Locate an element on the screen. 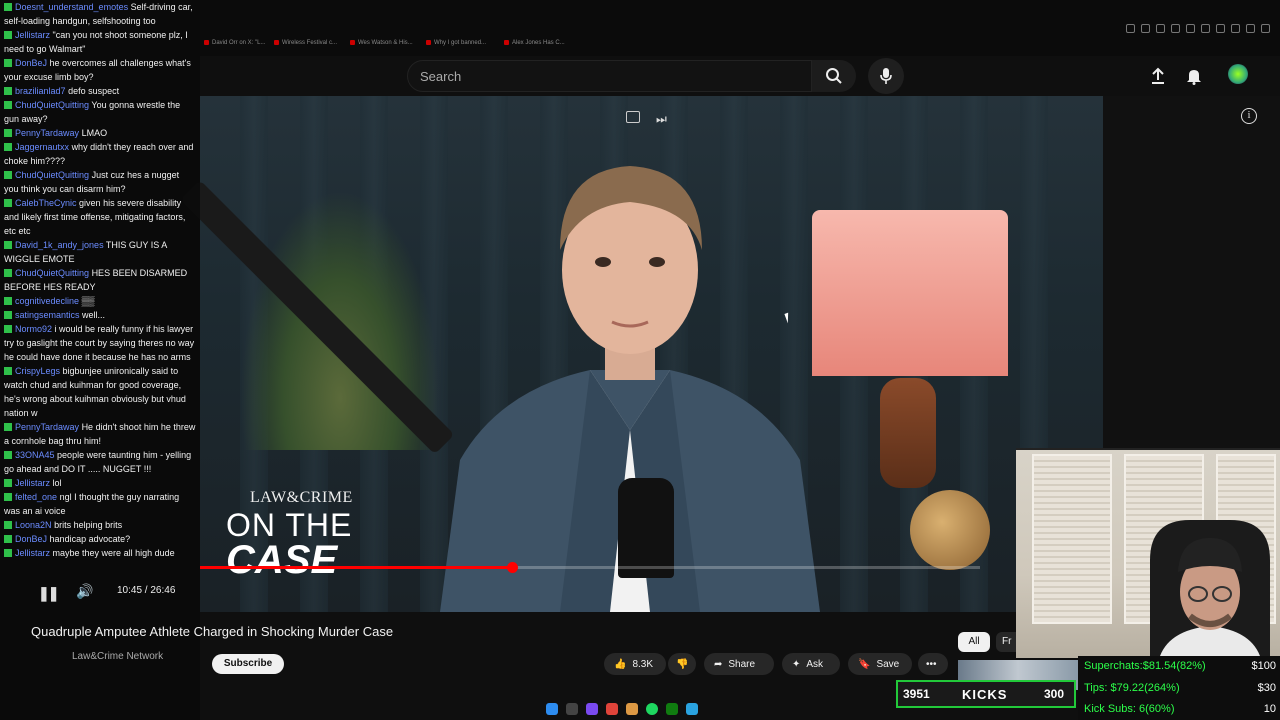 The width and height of the screenshot is (1280, 720). search-input is located at coordinates (610, 76).